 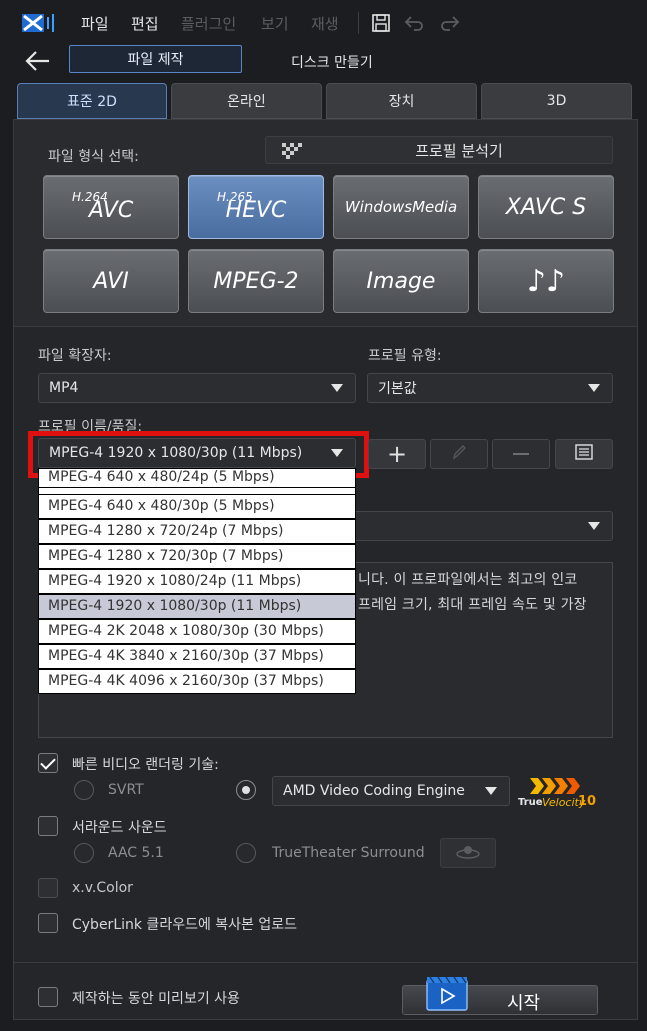 I want to click on profile-type-value: 기본값, so click(x=397, y=389).